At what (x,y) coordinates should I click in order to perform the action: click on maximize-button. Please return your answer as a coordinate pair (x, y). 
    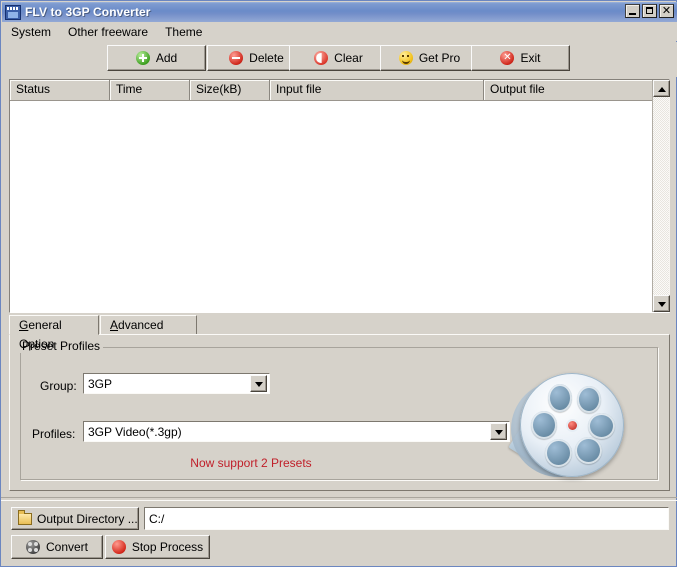
    Looking at the image, I should click on (649, 11).